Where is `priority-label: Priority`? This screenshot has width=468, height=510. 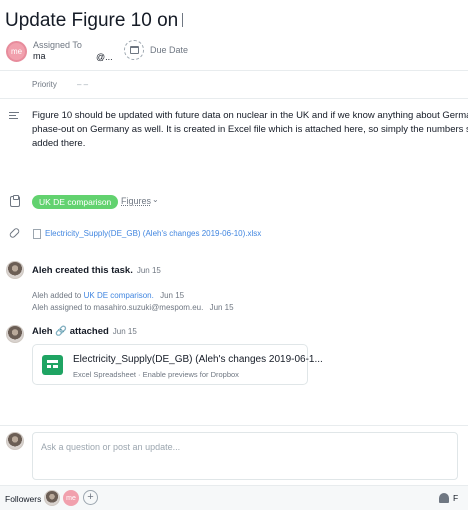
priority-label: Priority is located at coordinates (44, 84).